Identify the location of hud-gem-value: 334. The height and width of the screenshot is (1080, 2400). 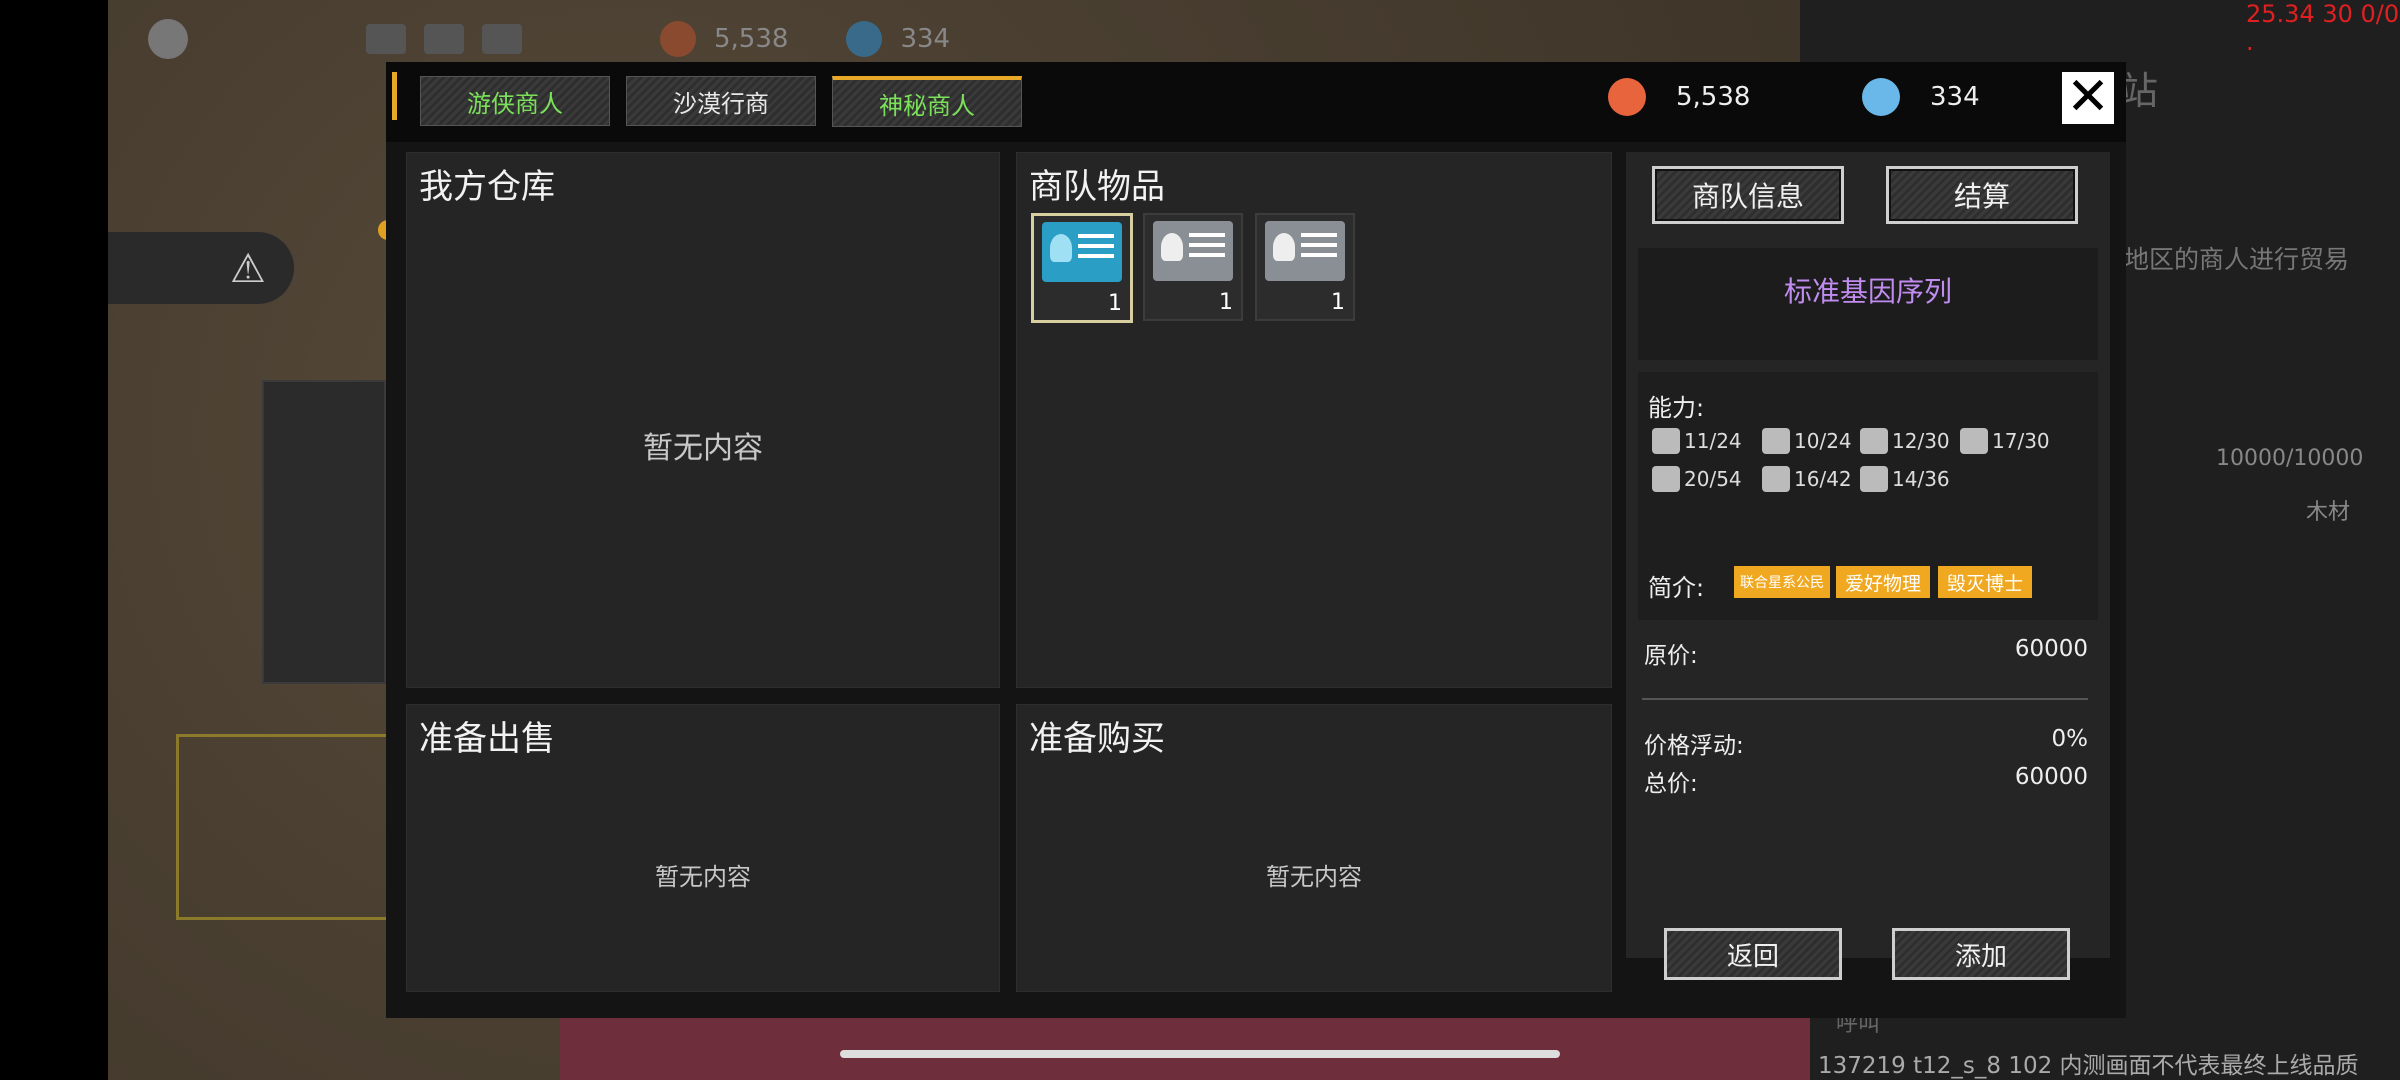
(925, 39).